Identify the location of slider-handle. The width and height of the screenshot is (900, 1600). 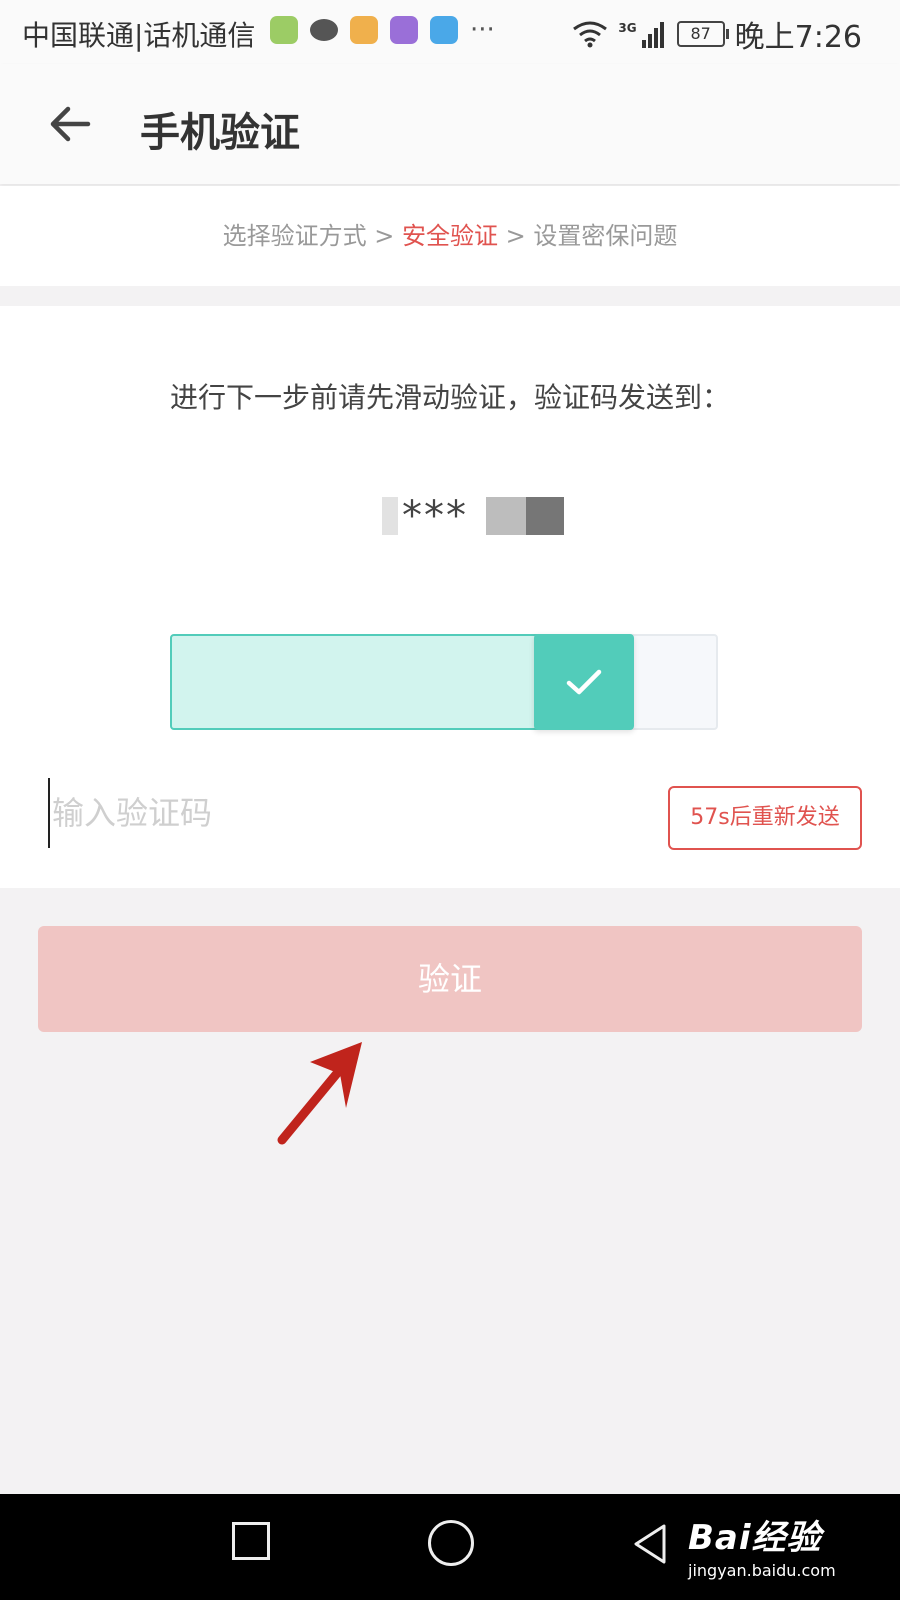
(584, 682).